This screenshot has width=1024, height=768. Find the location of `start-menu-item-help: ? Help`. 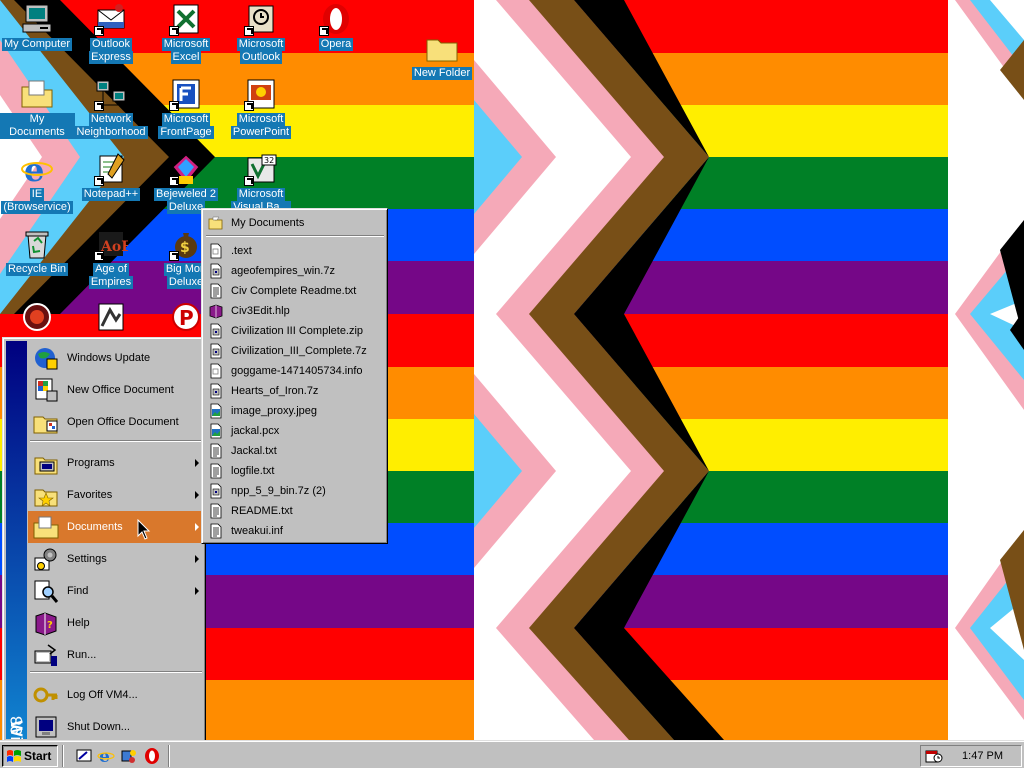

start-menu-item-help: ? Help is located at coordinates (116, 623).